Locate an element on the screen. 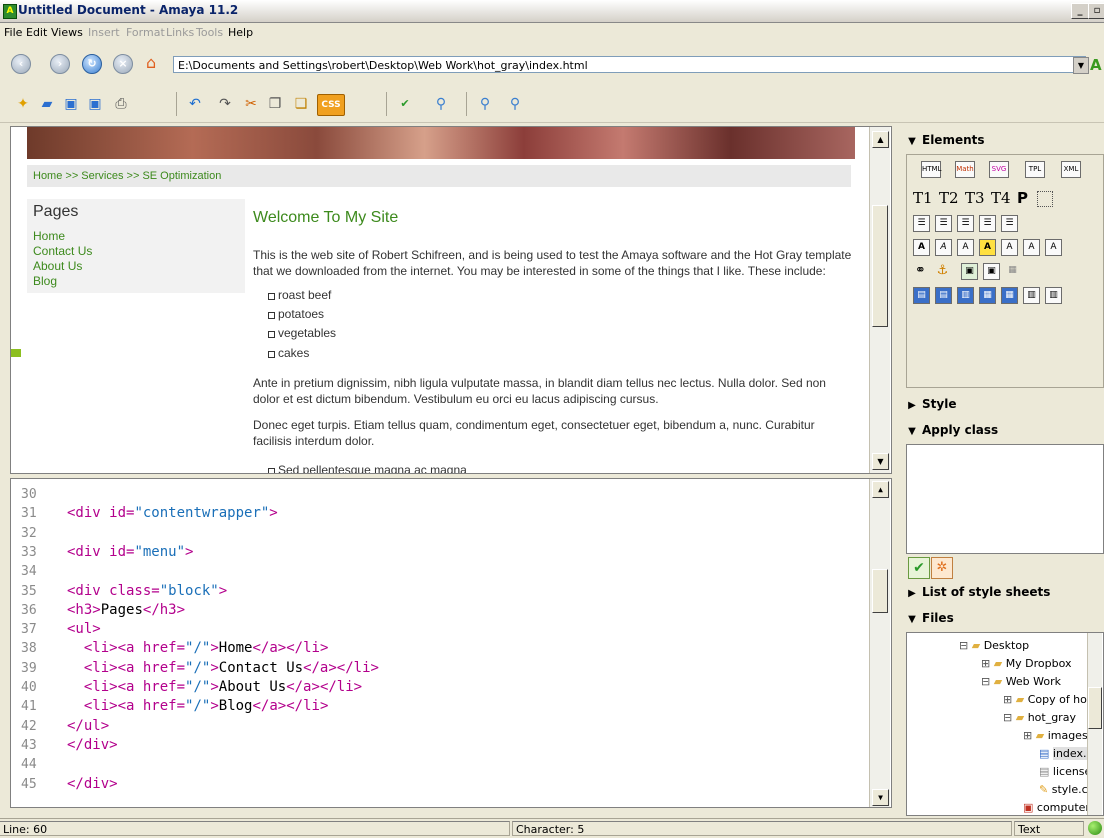 The width and height of the screenshot is (1104, 838). tab-html: HTML is located at coordinates (931, 169).